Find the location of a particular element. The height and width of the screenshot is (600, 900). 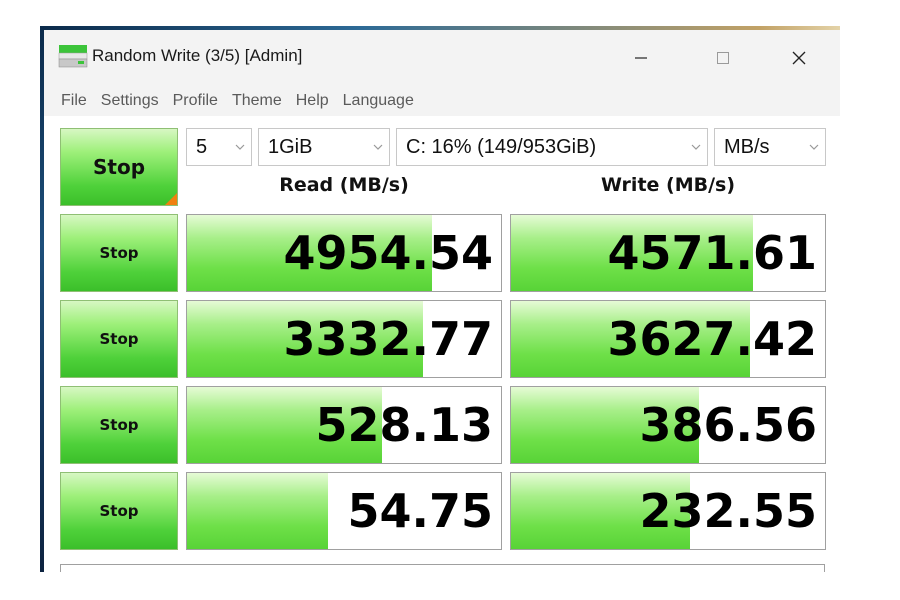

drive-value: C: 16% (149/953GiB) is located at coordinates (501, 146).